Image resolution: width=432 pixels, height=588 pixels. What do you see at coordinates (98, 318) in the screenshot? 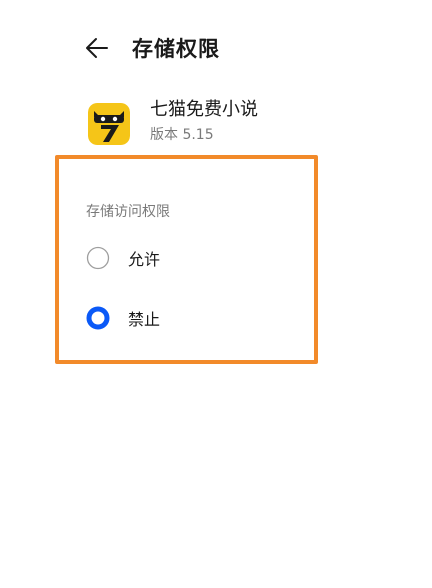
I see `radio-selected-icon` at bounding box center [98, 318].